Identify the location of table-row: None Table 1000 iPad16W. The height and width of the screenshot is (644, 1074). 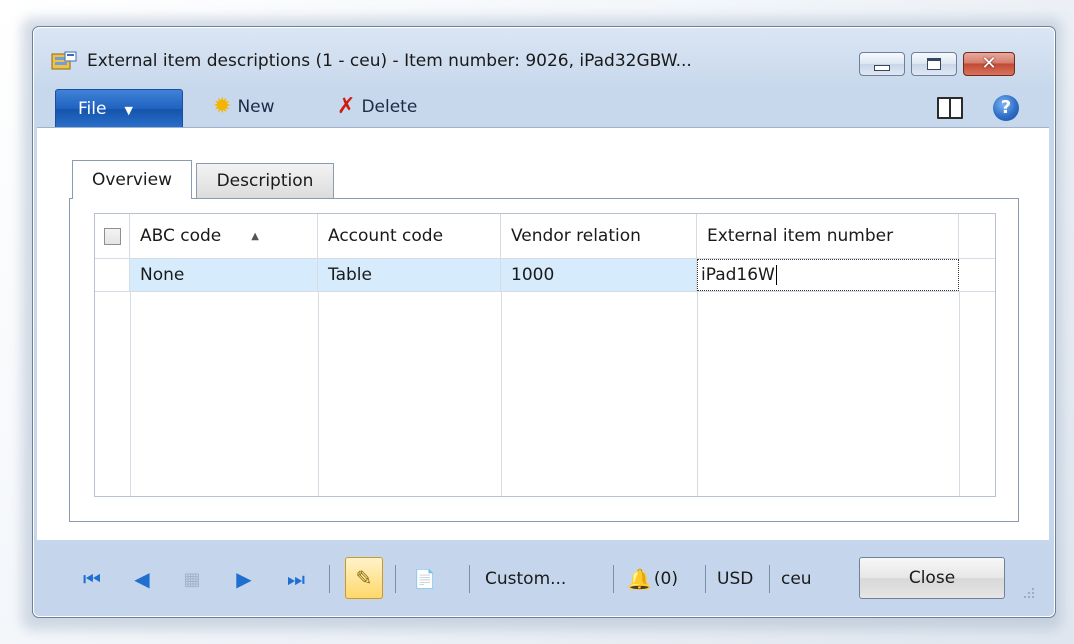
(545, 275).